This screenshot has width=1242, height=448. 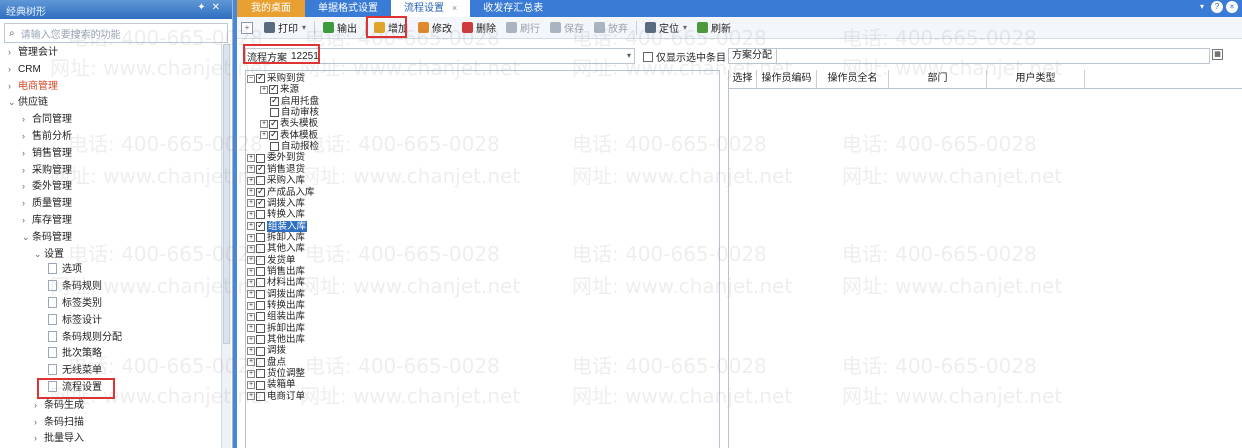 I want to click on nav-group-item: › 销售管理, so click(x=110, y=153).